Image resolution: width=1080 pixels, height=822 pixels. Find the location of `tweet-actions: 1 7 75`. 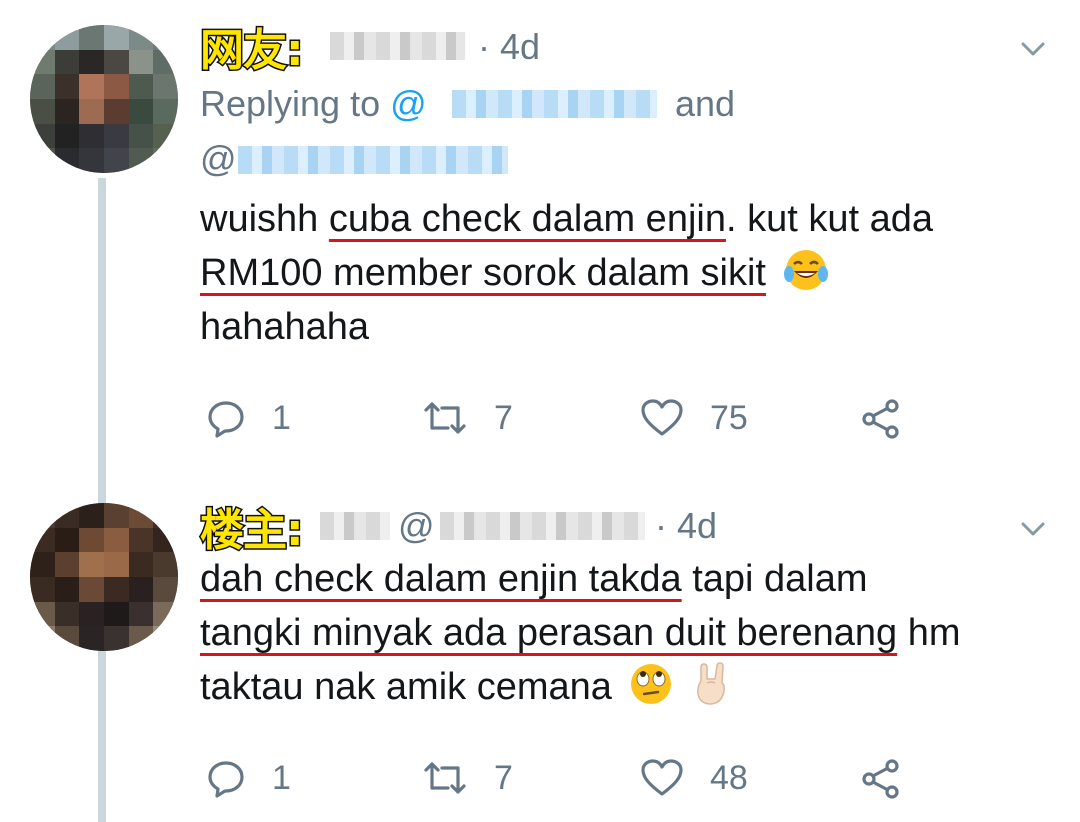

tweet-actions: 1 7 75 is located at coordinates (560, 423).